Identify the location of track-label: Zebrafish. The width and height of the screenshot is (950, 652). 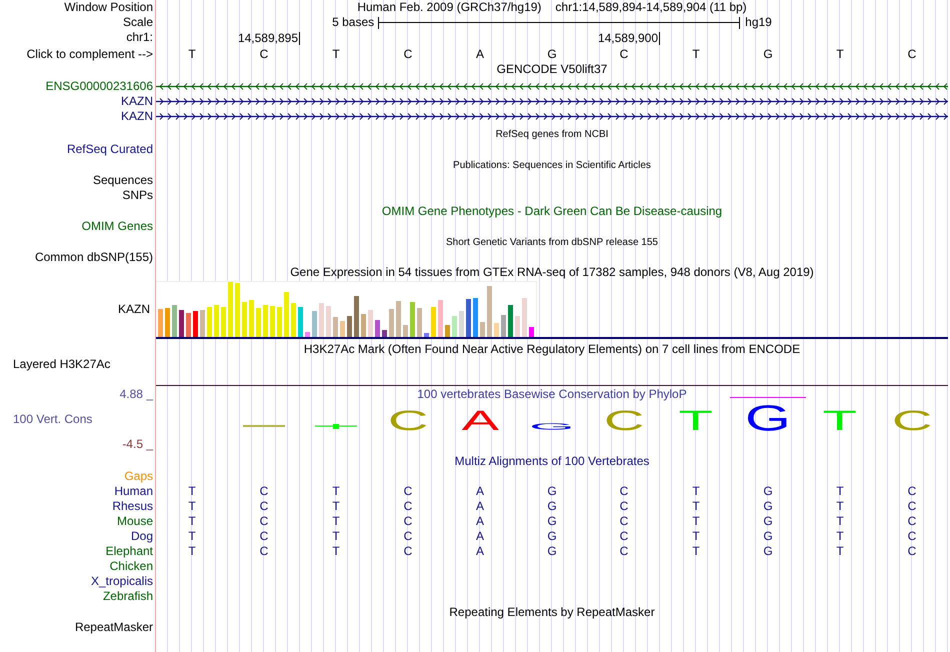
(127, 596).